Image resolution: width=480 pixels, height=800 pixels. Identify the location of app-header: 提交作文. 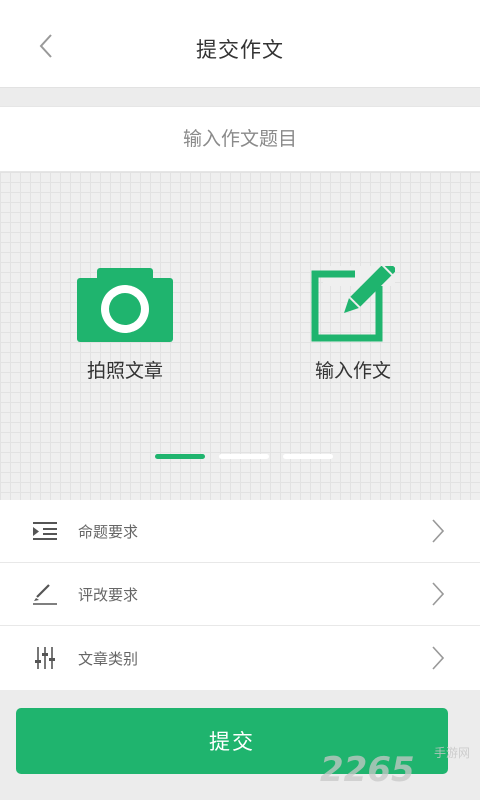
(240, 44).